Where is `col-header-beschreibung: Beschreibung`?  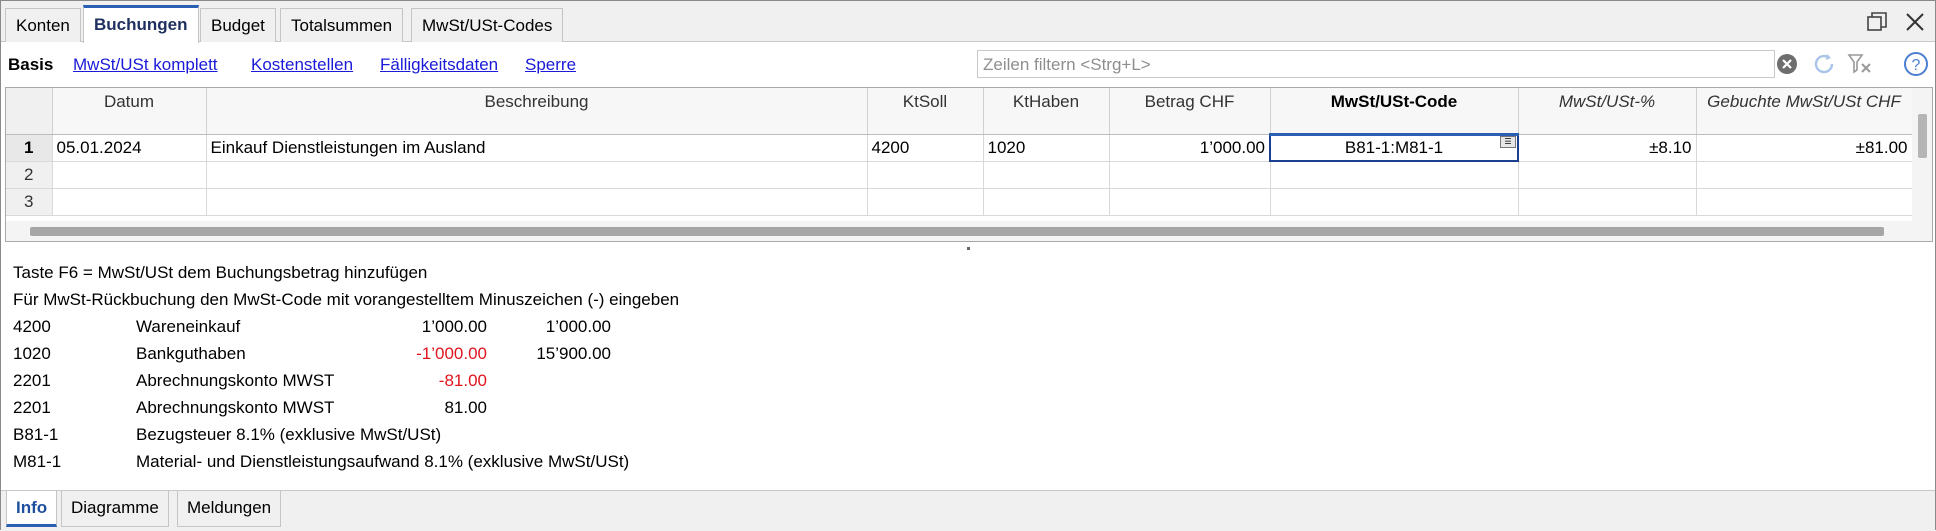 col-header-beschreibung: Beschreibung is located at coordinates (537, 111).